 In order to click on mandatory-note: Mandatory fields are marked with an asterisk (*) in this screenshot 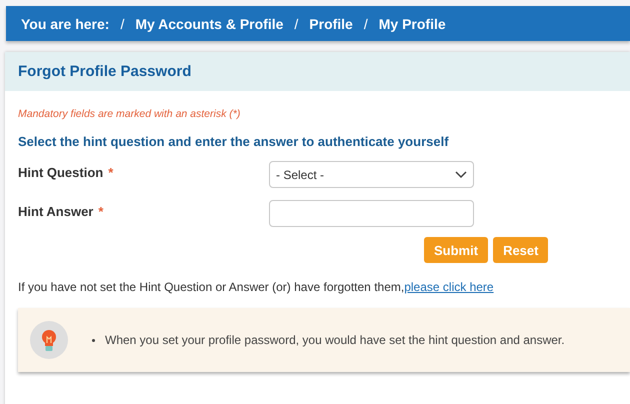, I will do `click(130, 114)`.